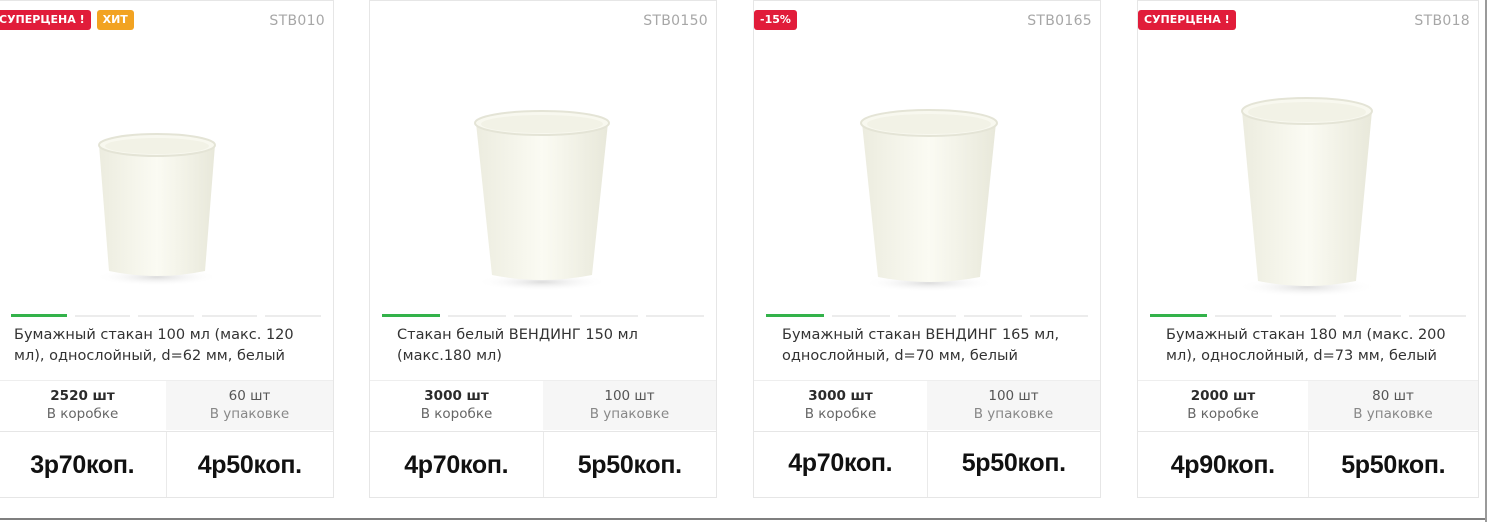  Describe the element at coordinates (297, 21) in the screenshot. I see `product-sku: STB010` at that location.